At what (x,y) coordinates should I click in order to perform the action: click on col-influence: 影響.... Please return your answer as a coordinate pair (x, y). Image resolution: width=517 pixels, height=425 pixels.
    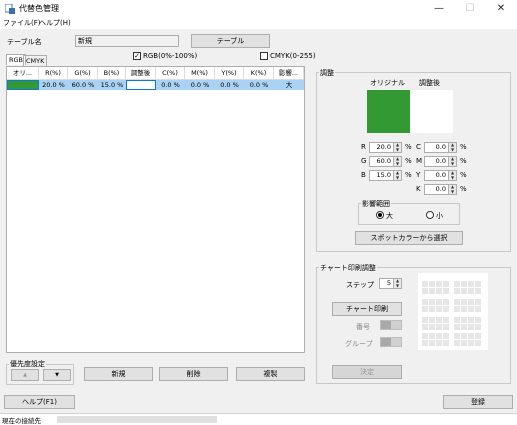
    Looking at the image, I should click on (289, 73).